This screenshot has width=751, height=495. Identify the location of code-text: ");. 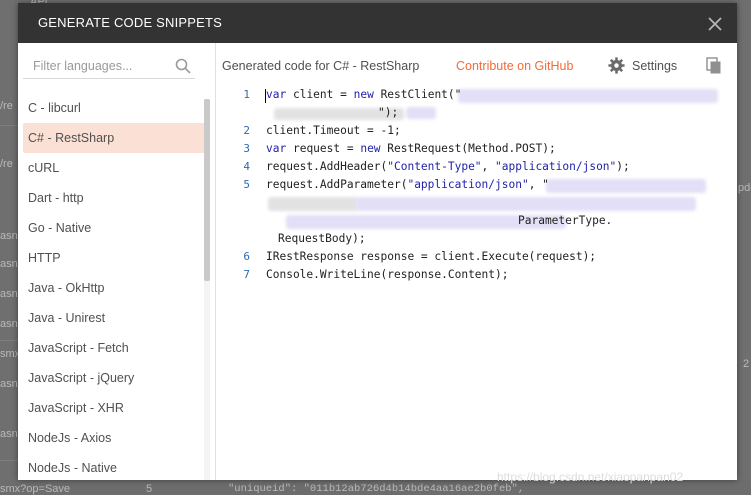
(388, 112).